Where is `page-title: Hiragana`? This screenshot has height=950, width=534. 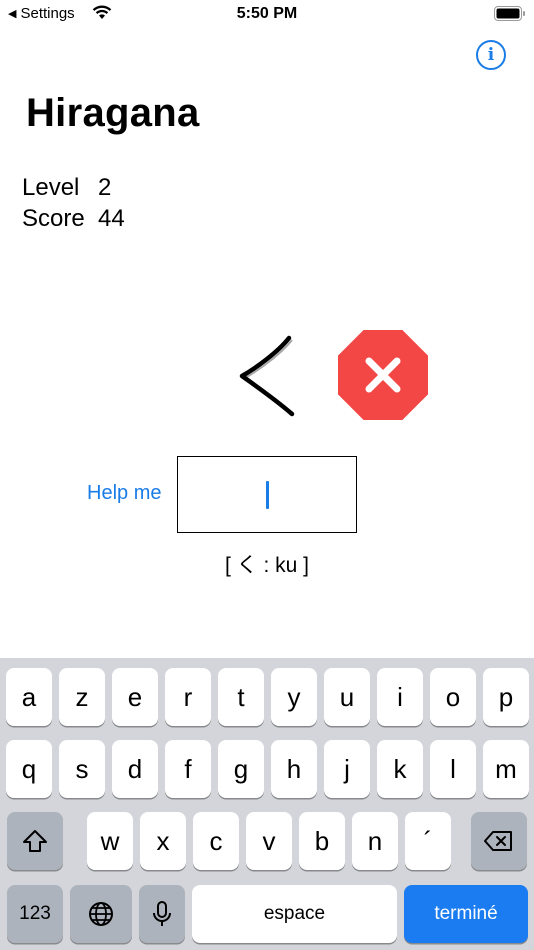 page-title: Hiragana is located at coordinates (113, 113).